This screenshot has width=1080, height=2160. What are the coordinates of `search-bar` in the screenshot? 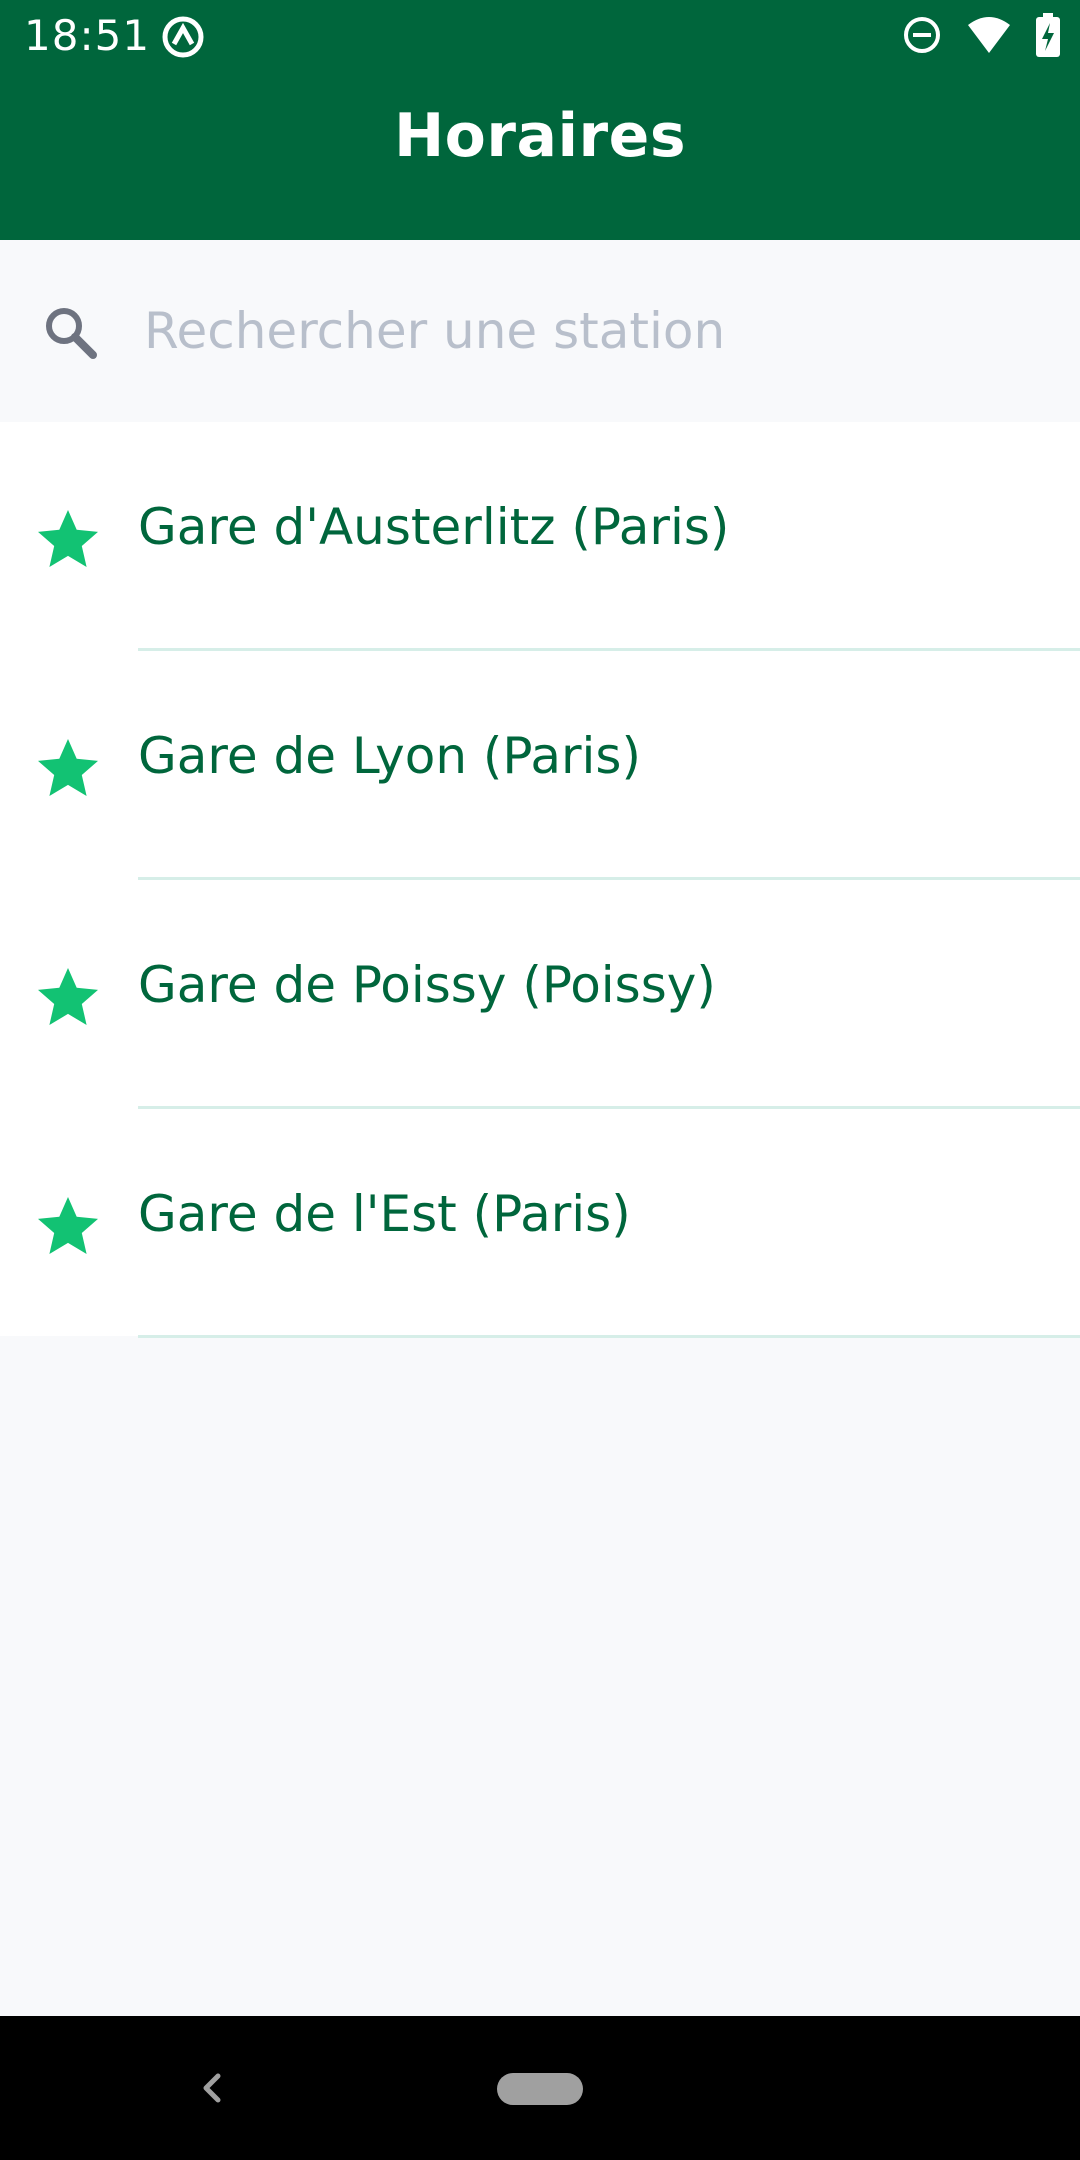 It's located at (540, 331).